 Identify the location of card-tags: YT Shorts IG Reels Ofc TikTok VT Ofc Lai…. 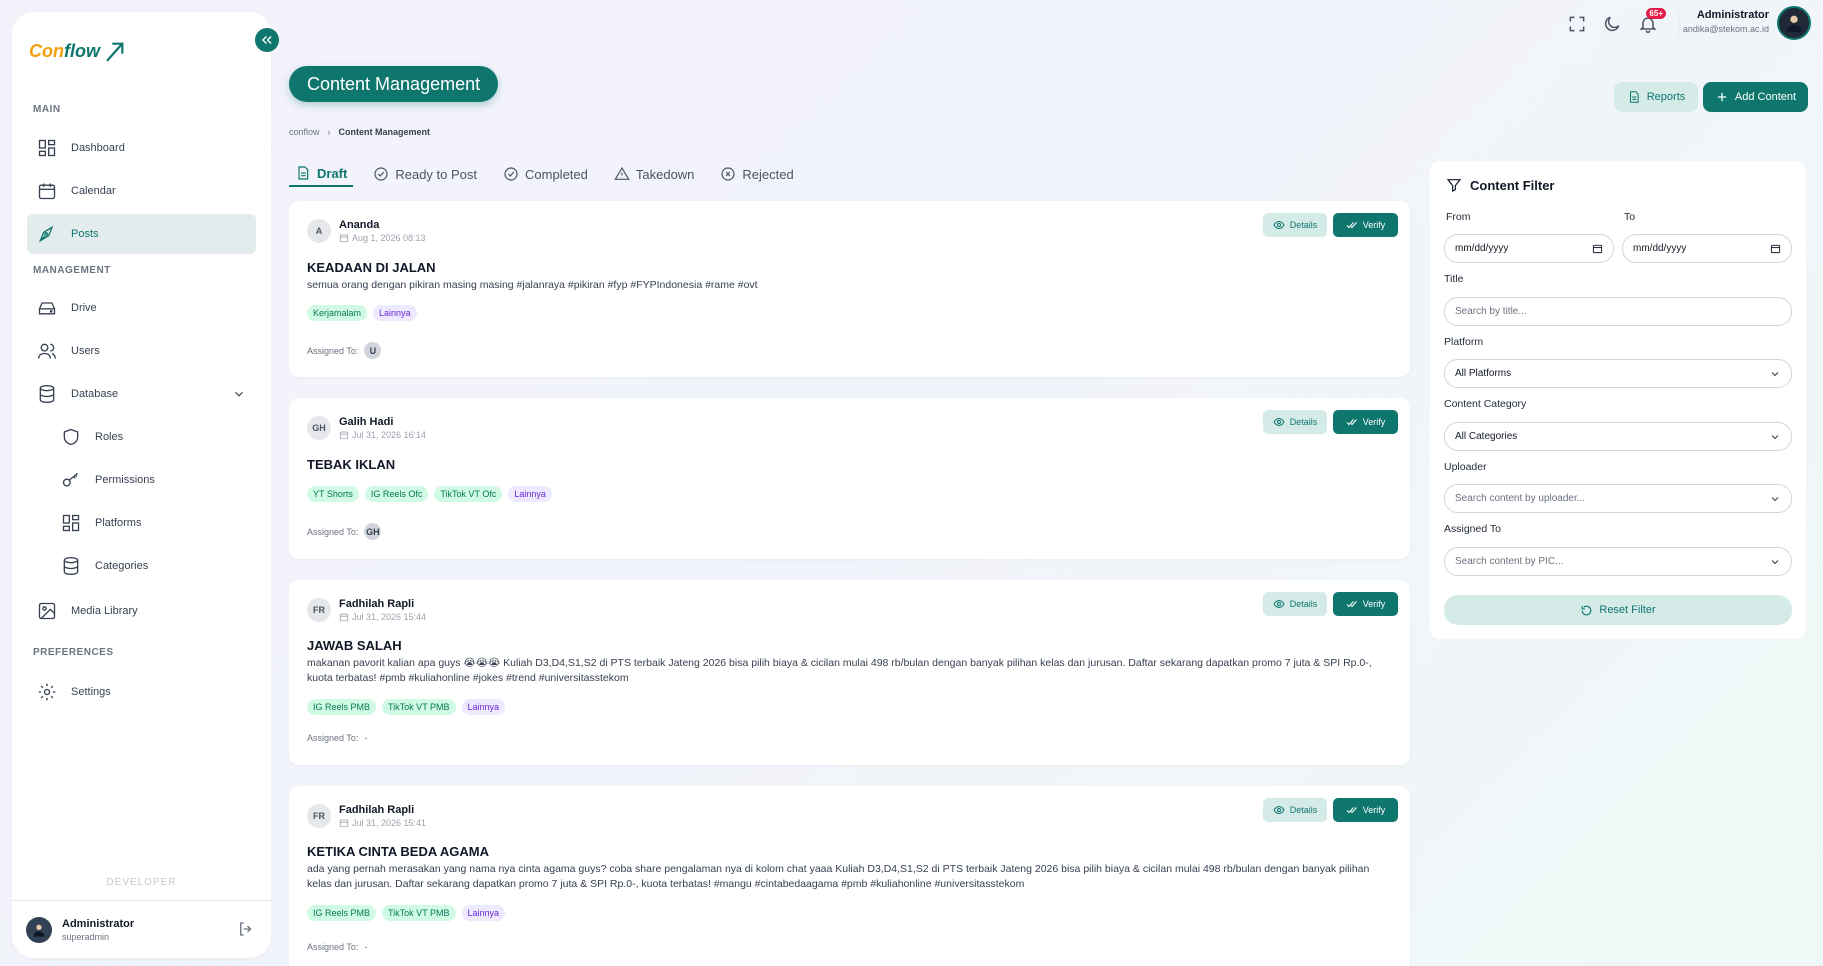
(429, 494).